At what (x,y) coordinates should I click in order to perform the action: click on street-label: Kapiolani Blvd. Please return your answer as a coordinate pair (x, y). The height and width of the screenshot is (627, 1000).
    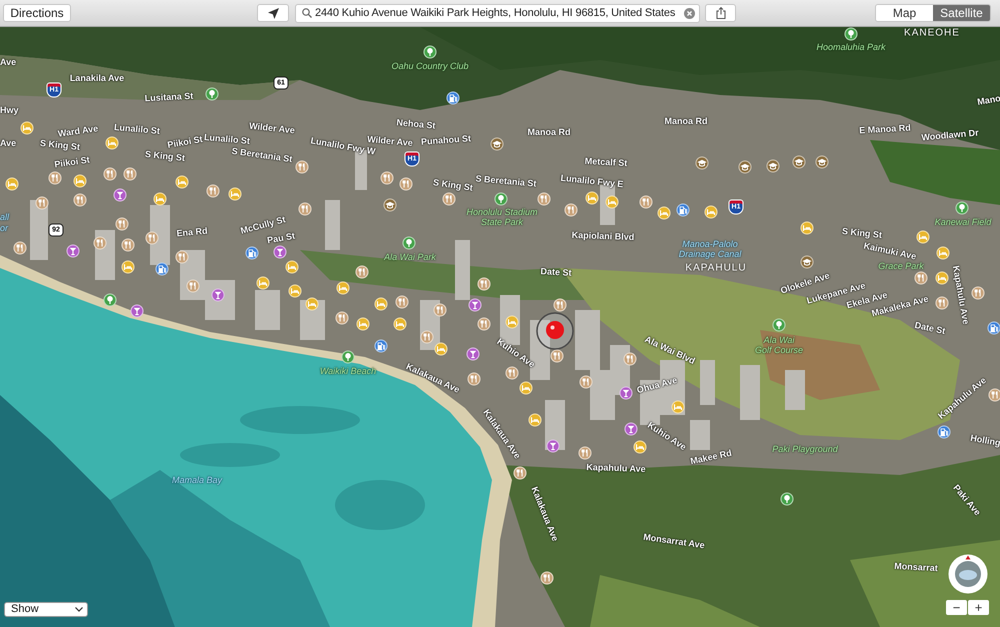
    Looking at the image, I should click on (603, 236).